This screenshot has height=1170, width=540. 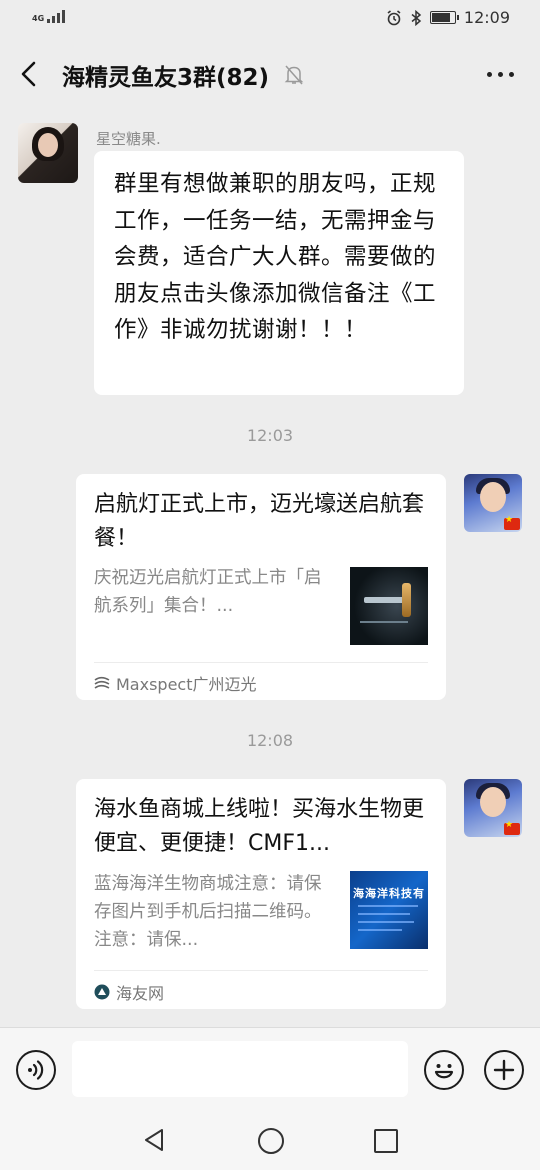 I want to click on link-card-source: Maxspect广州迈光, so click(x=175, y=683).